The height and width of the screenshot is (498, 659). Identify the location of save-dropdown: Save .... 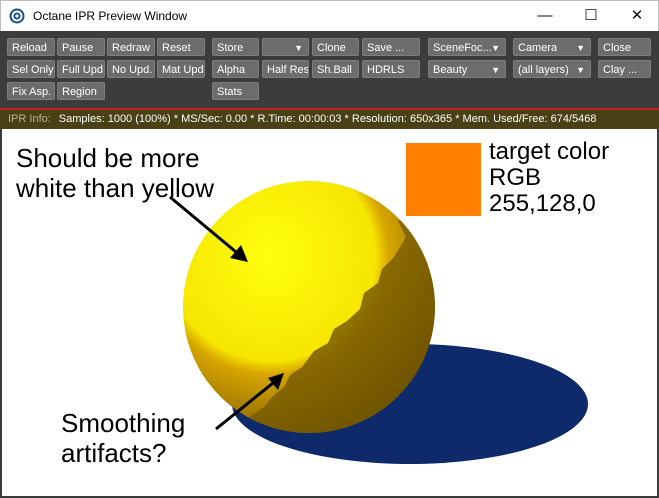
(391, 47).